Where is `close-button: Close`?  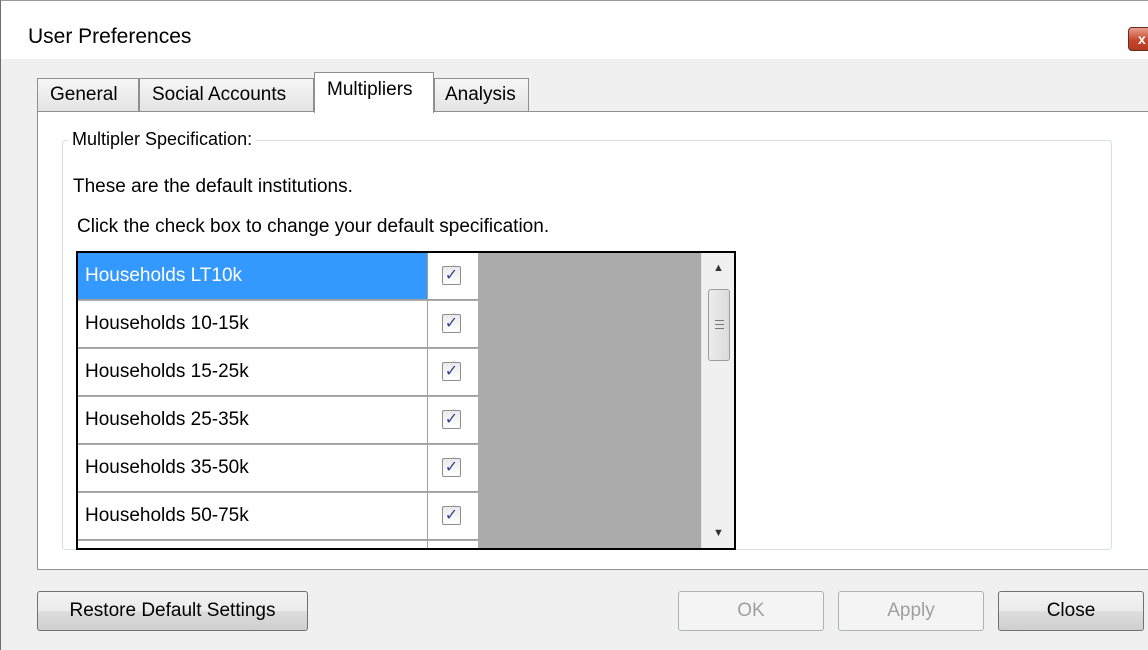
close-button: Close is located at coordinates (1071, 611).